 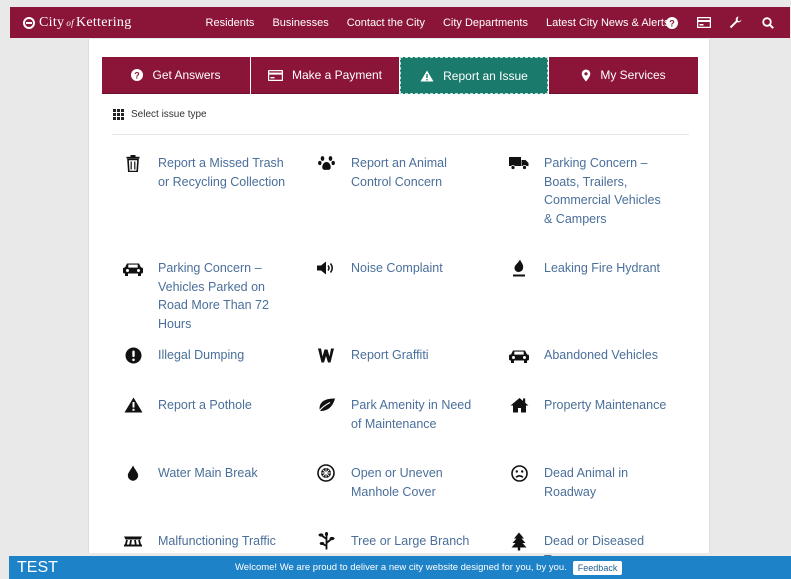 What do you see at coordinates (519, 163) in the screenshot?
I see `truck-icon` at bounding box center [519, 163].